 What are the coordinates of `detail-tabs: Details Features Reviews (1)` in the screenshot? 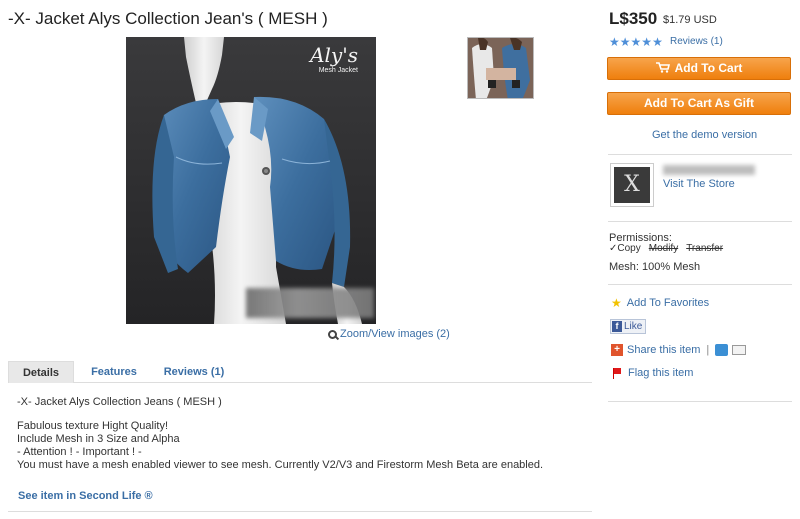 It's located at (300, 372).